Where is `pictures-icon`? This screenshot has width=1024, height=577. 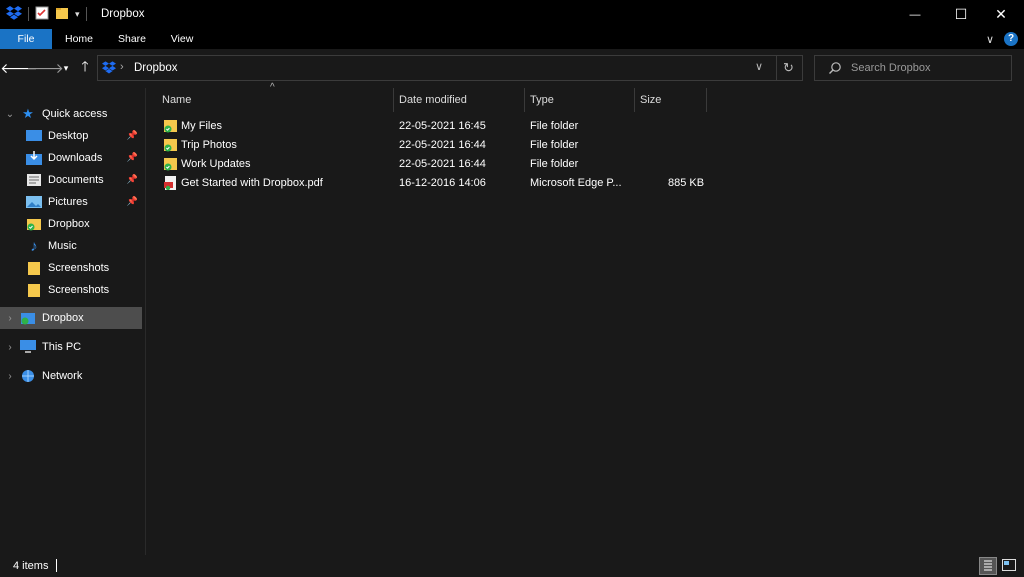 pictures-icon is located at coordinates (34, 202).